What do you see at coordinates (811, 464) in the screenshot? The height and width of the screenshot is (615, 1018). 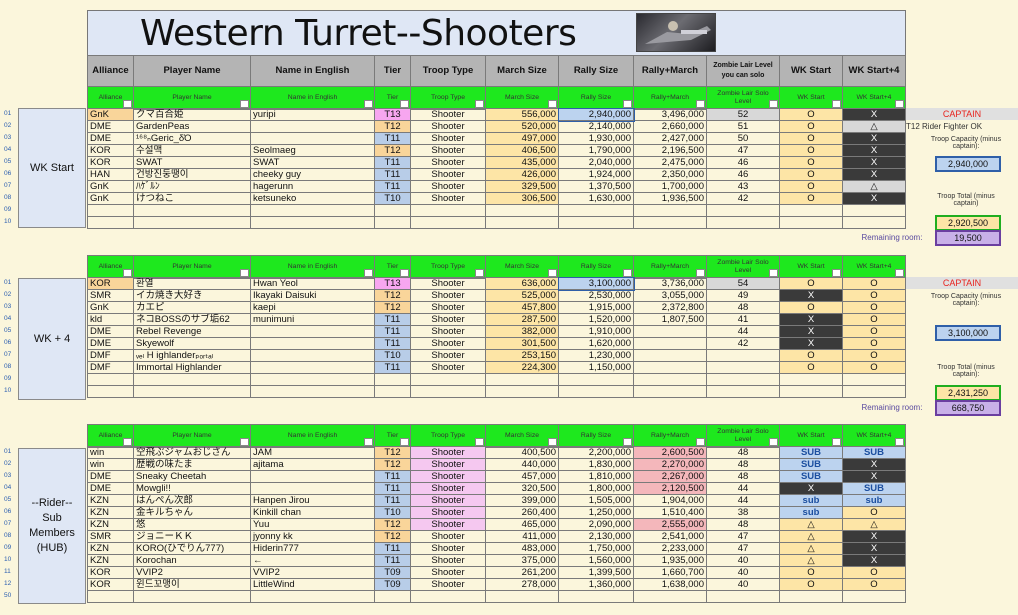 I see `cell-wk-start: SUB` at bounding box center [811, 464].